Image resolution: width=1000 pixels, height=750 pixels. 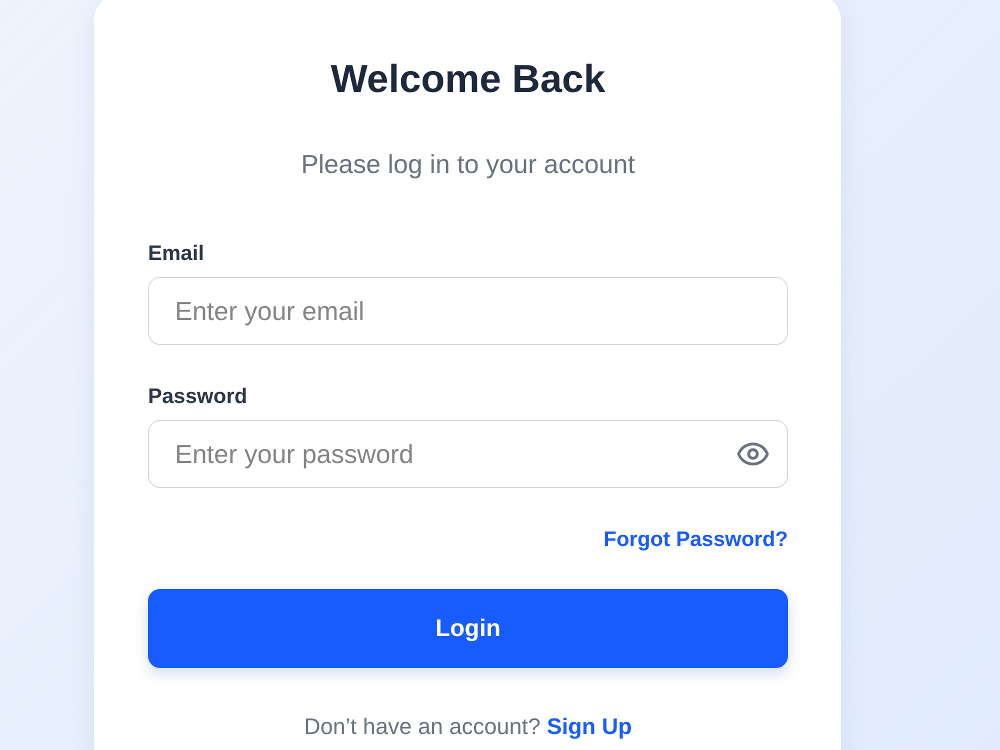 What do you see at coordinates (468, 164) in the screenshot?
I see `login-subtitle: Please log in to your account` at bounding box center [468, 164].